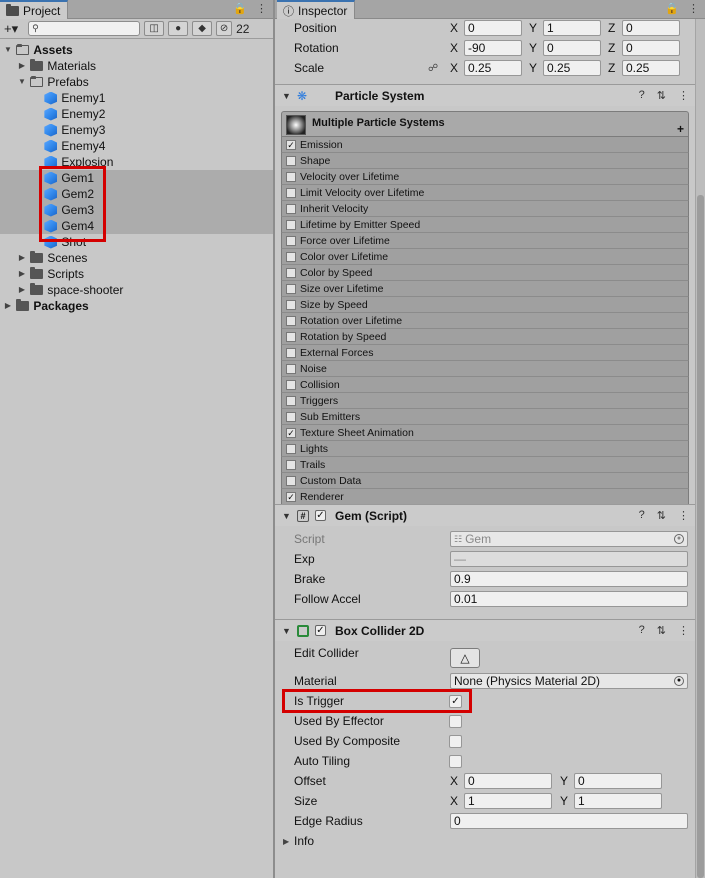 The height and width of the screenshot is (878, 705). What do you see at coordinates (485, 337) in the screenshot?
I see `particle-module-row: Rotation by Speed` at bounding box center [485, 337].